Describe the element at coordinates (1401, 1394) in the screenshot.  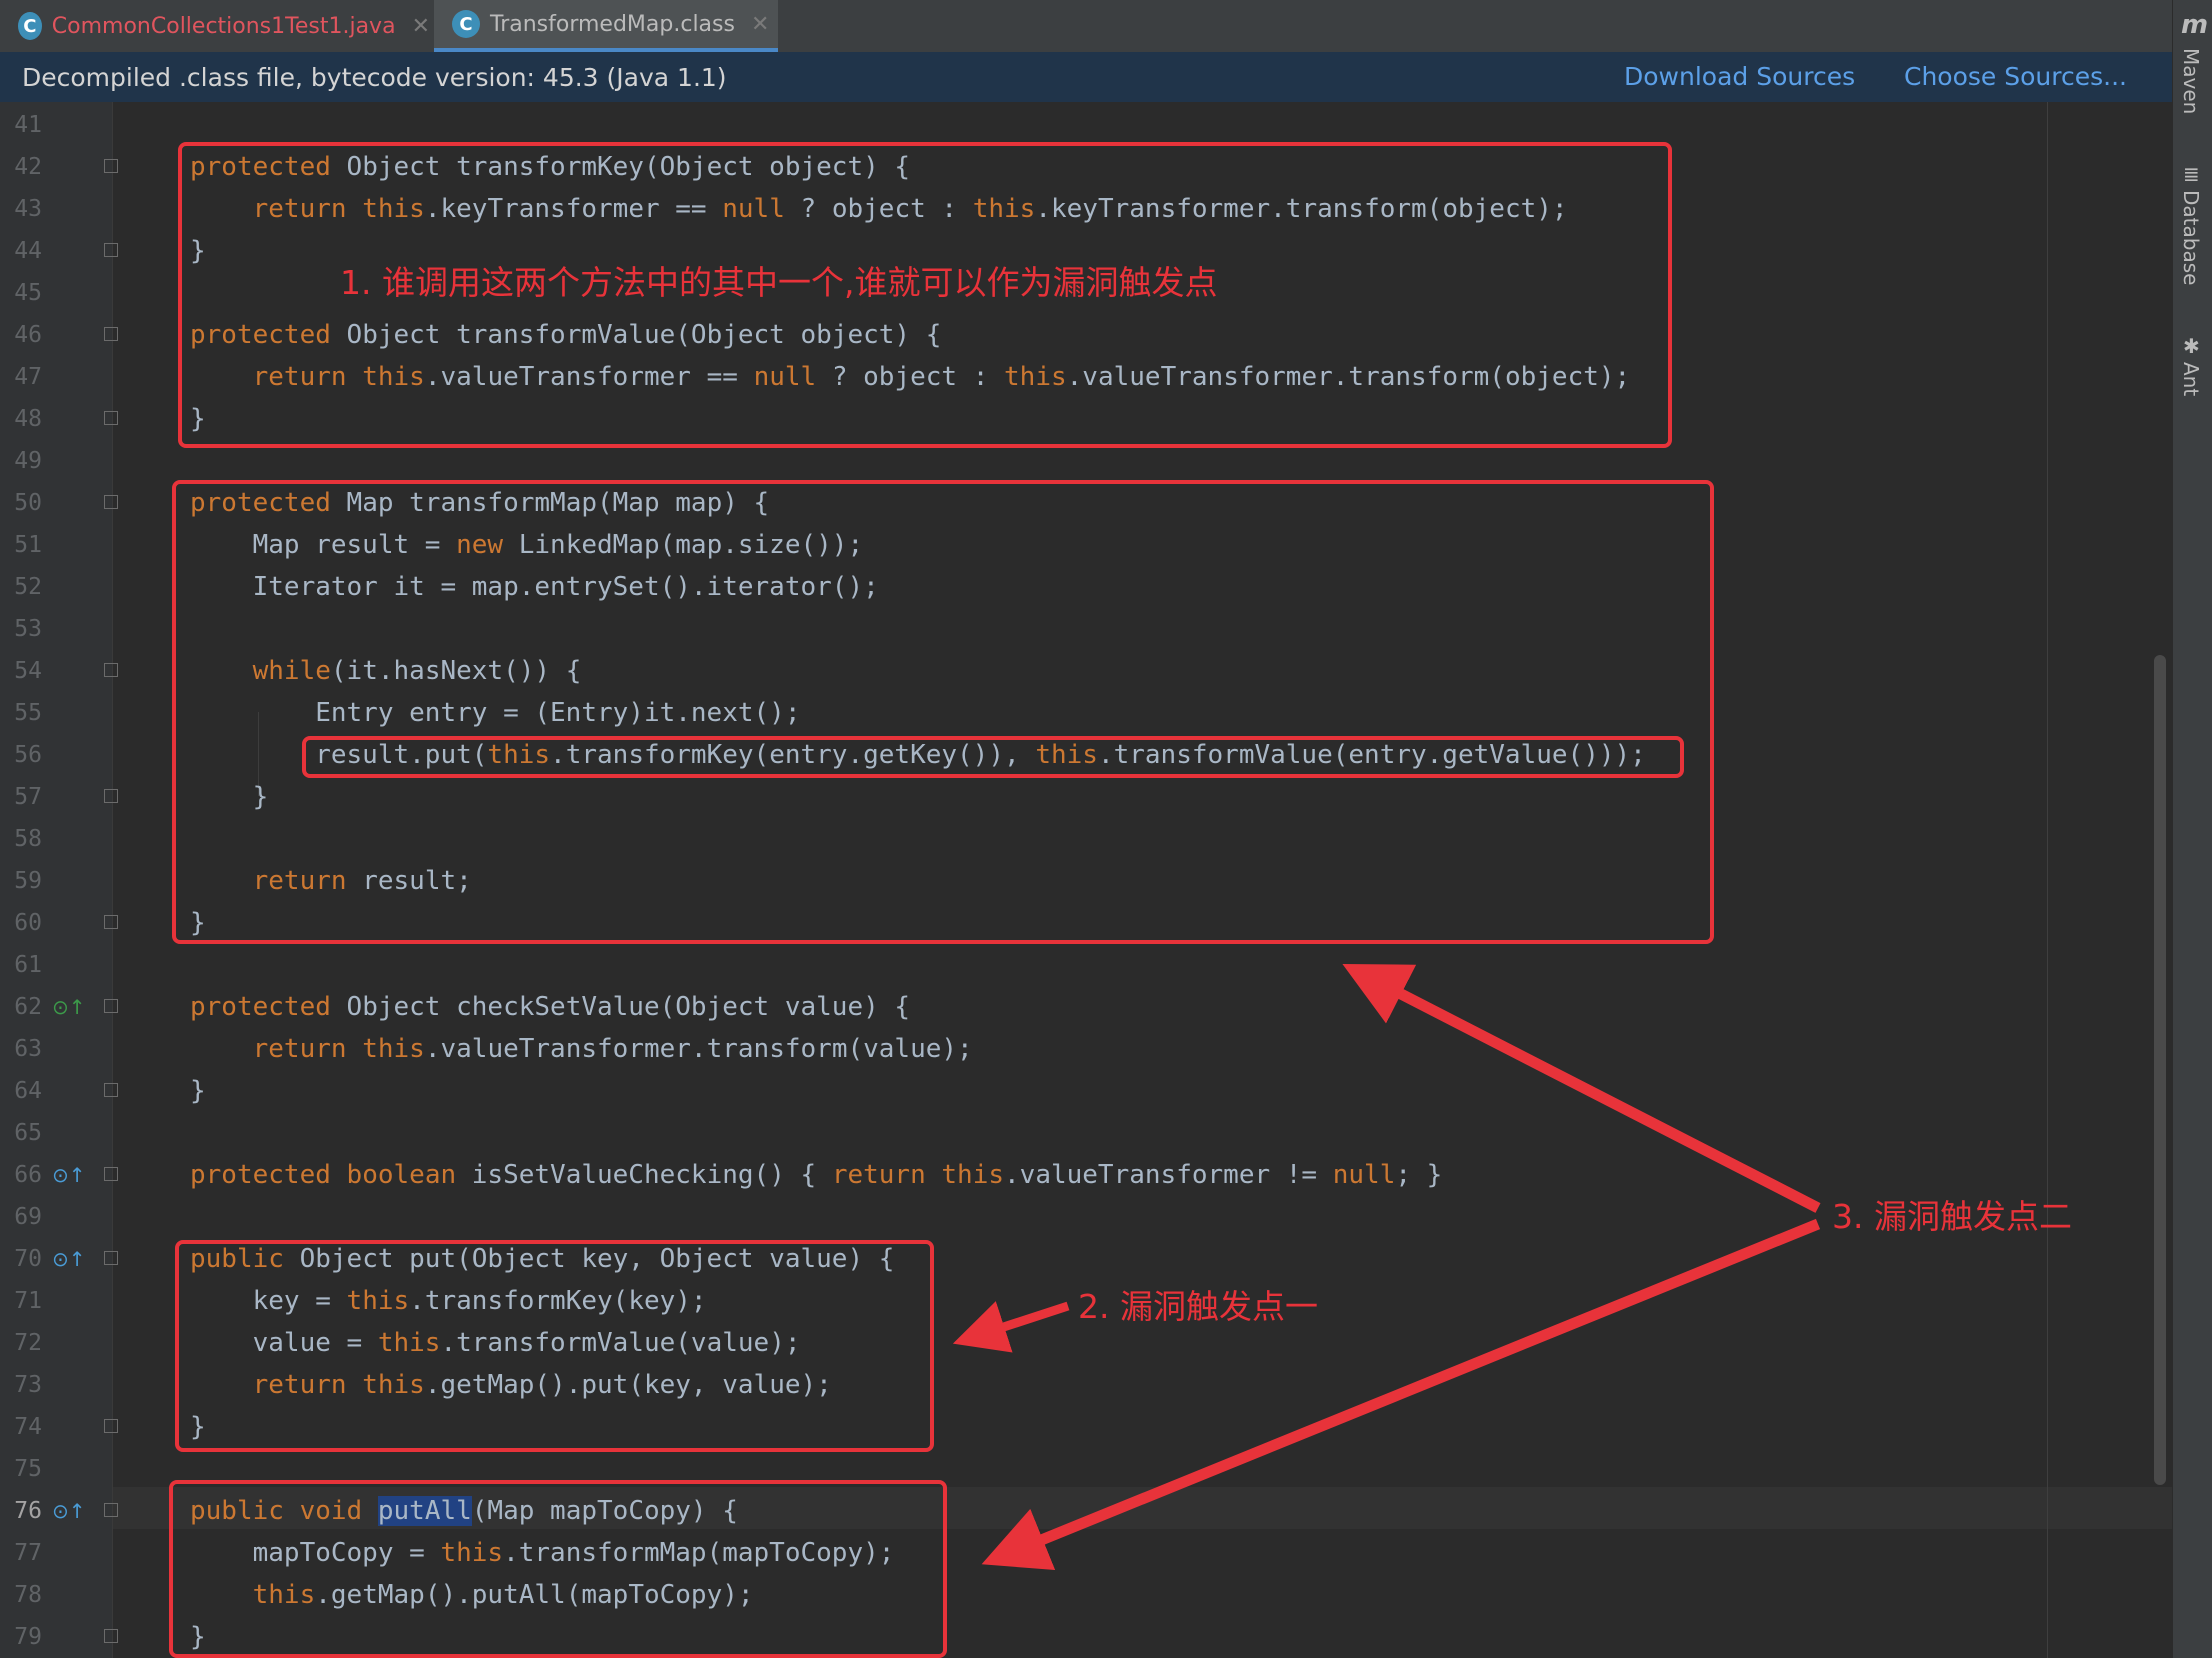
I see `arrow-to-putall` at that location.